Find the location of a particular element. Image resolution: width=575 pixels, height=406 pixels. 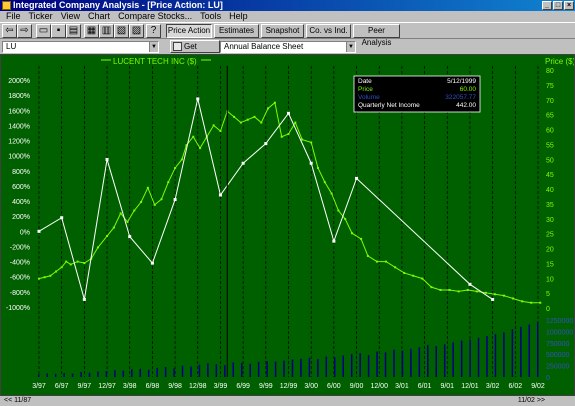

help-icon: ? is located at coordinates (153, 31).